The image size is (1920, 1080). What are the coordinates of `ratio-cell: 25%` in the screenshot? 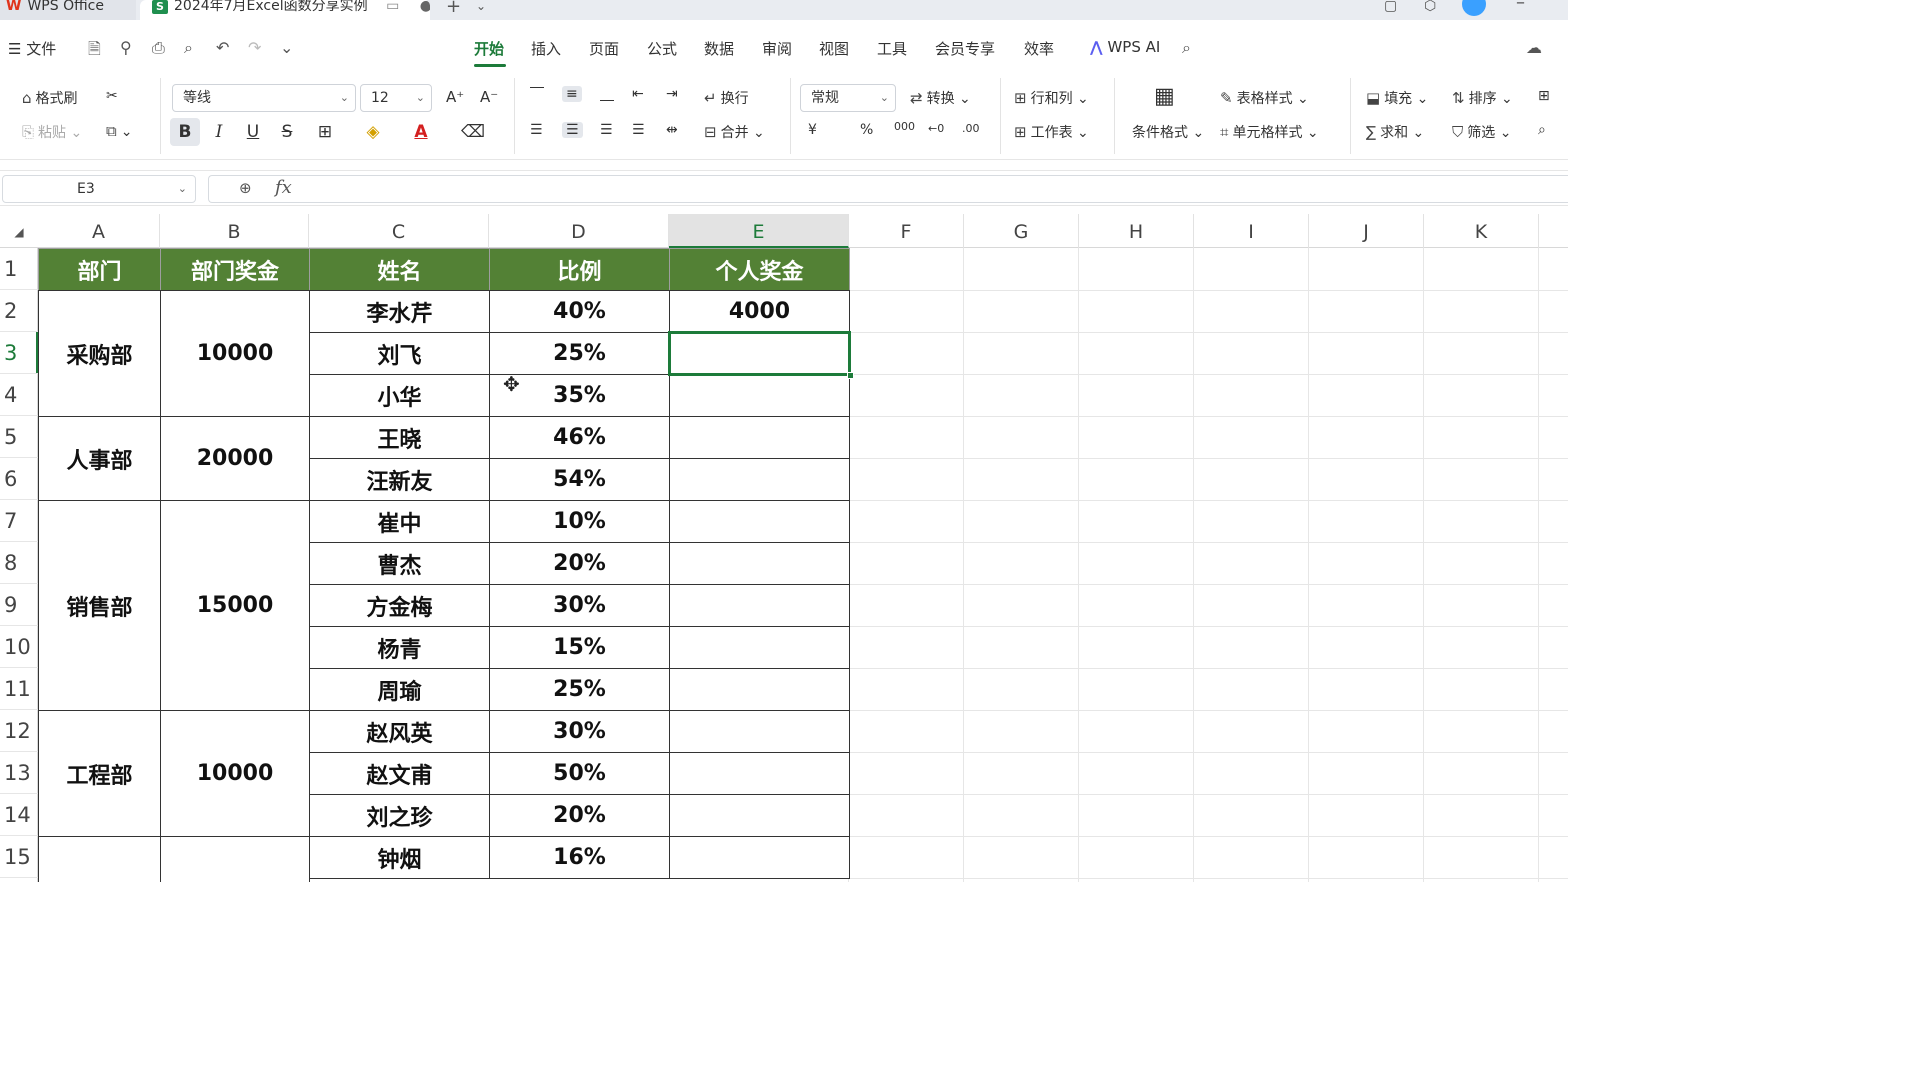 It's located at (579, 353).